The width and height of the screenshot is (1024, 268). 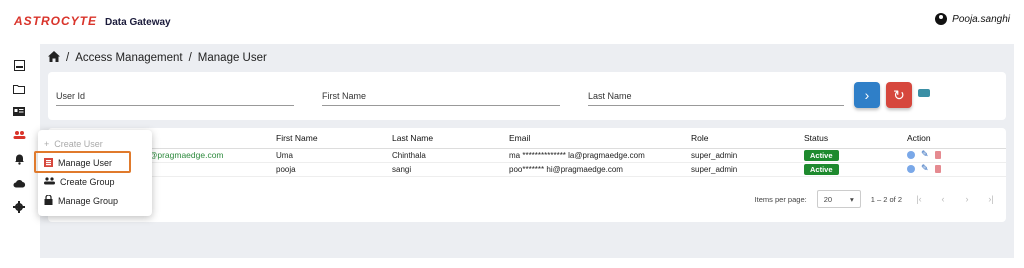 I want to click on first-page-icon: |‹, so click(x=919, y=199).